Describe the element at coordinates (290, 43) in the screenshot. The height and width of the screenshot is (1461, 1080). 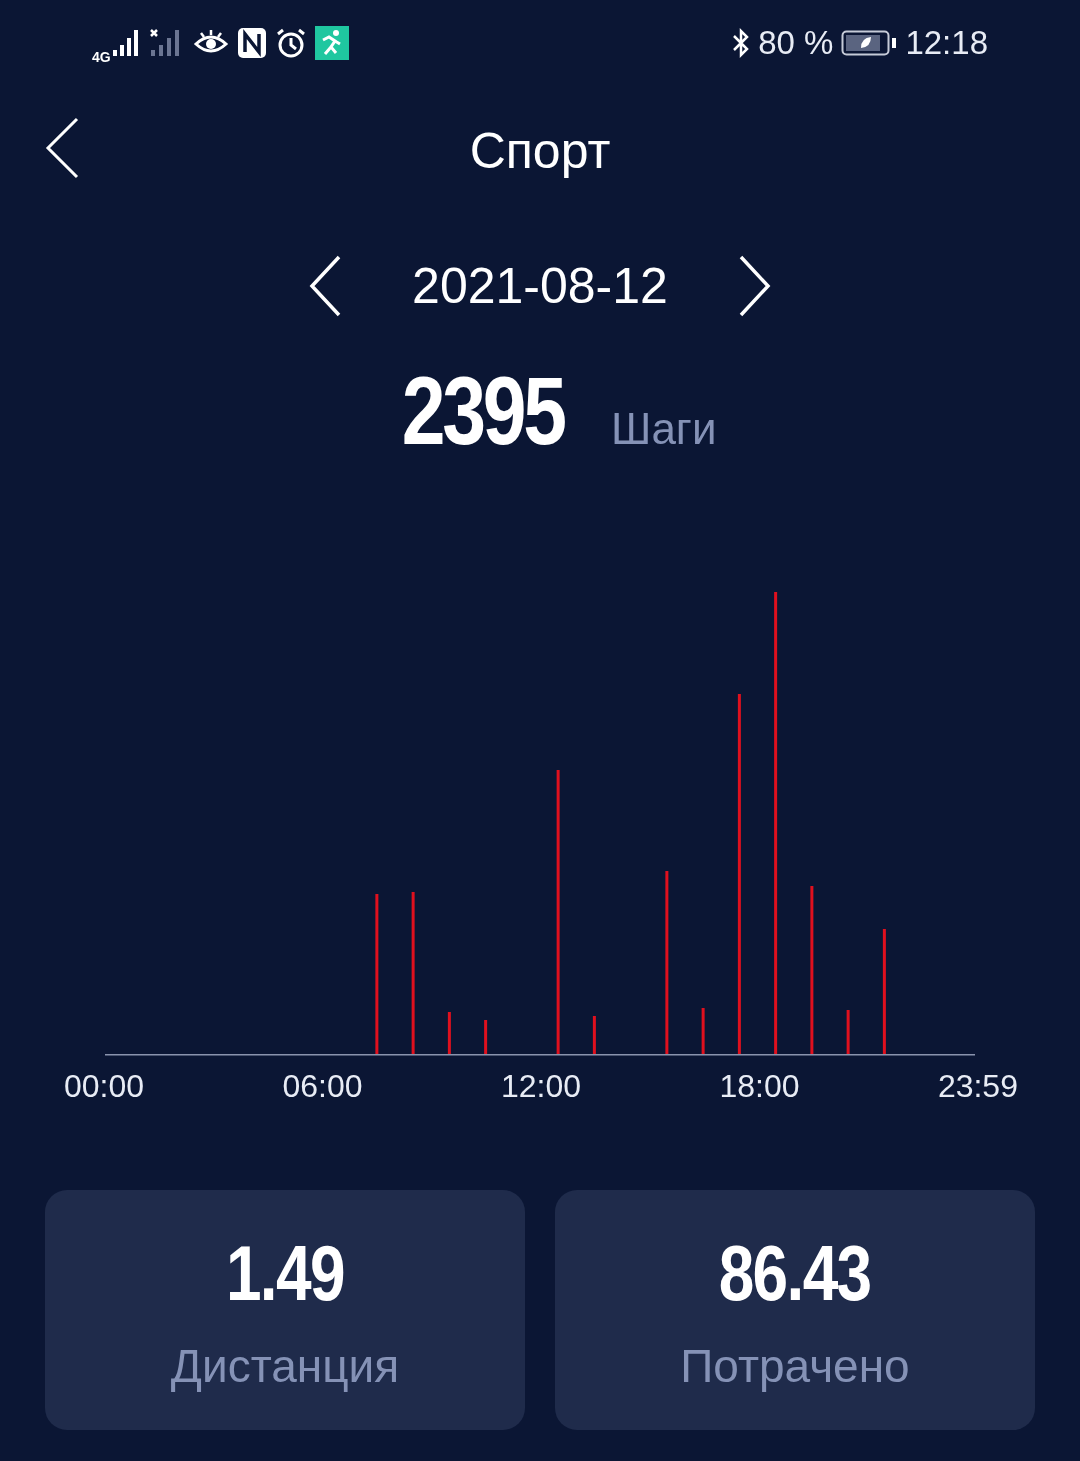
I see `alarm-icon` at that location.